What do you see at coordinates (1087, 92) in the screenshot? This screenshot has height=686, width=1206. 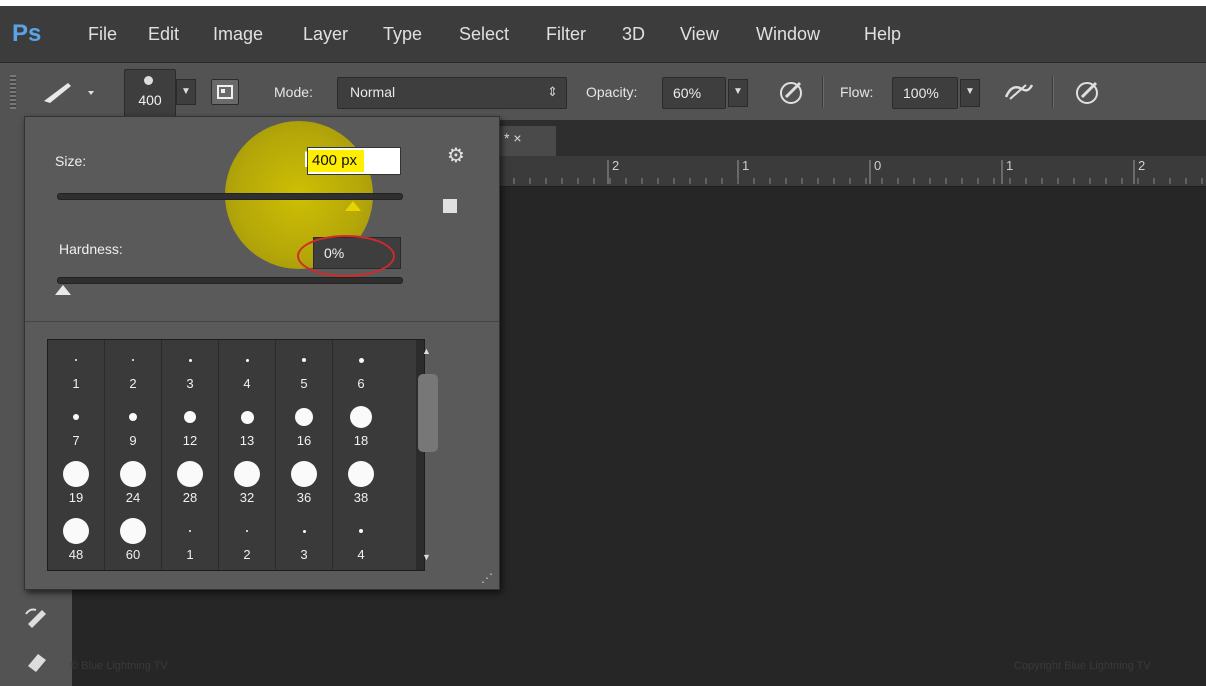 I see `pressure-size-icon` at bounding box center [1087, 92].